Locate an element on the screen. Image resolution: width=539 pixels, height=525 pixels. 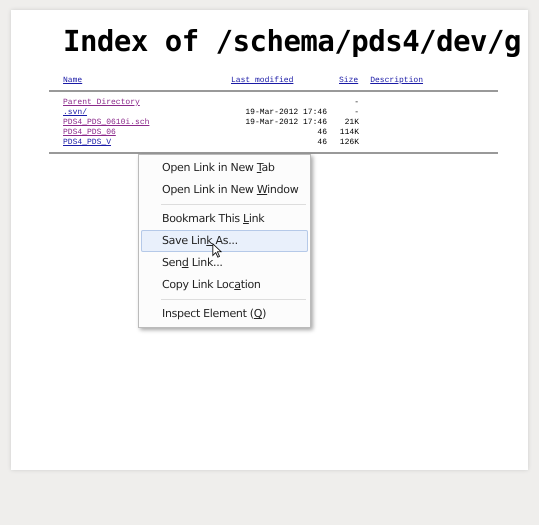
file-link: PDS4_PDS_06 is located at coordinates (147, 133).